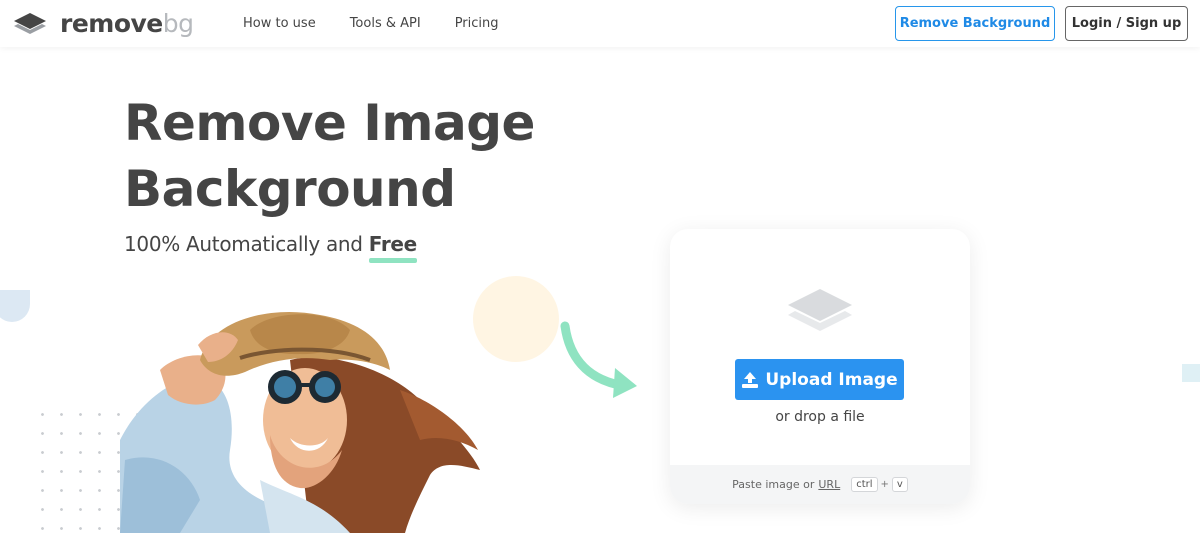 This screenshot has width=1200, height=533. Describe the element at coordinates (750, 379) in the screenshot. I see `upload-icon` at that location.